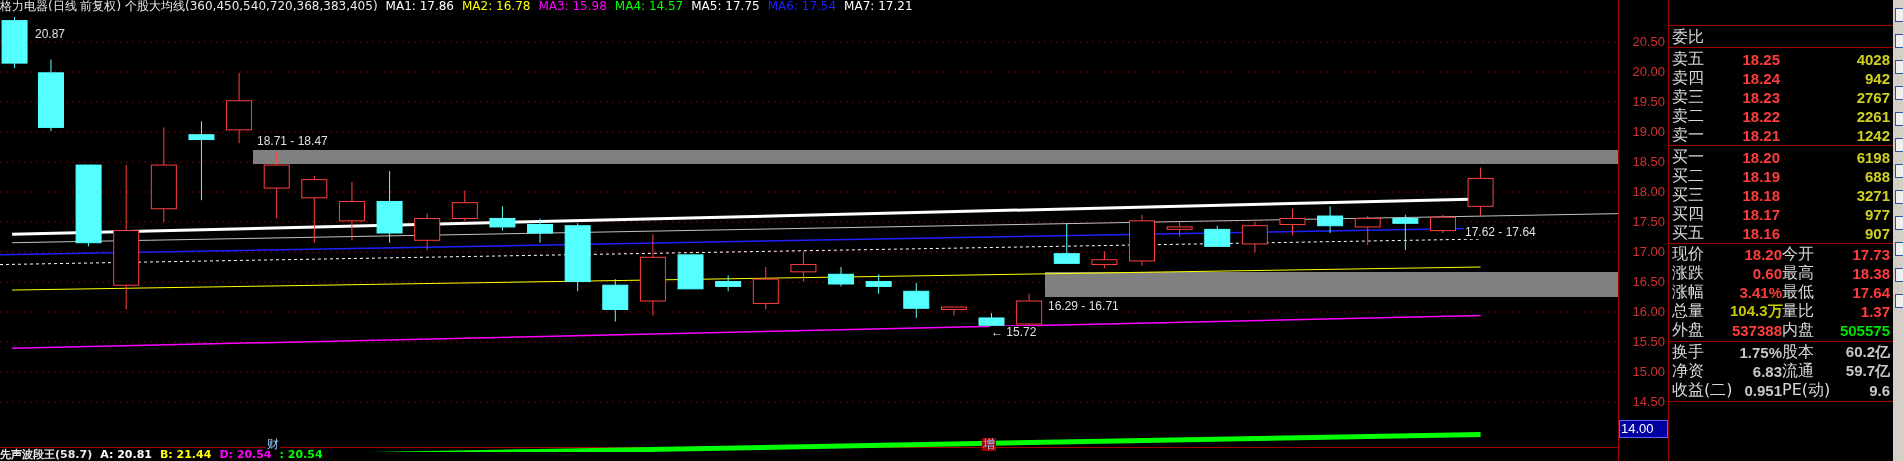 This screenshot has width=1903, height=461. What do you see at coordinates (1760, 233) in the screenshot?
I see `order-price: 18.16` at bounding box center [1760, 233].